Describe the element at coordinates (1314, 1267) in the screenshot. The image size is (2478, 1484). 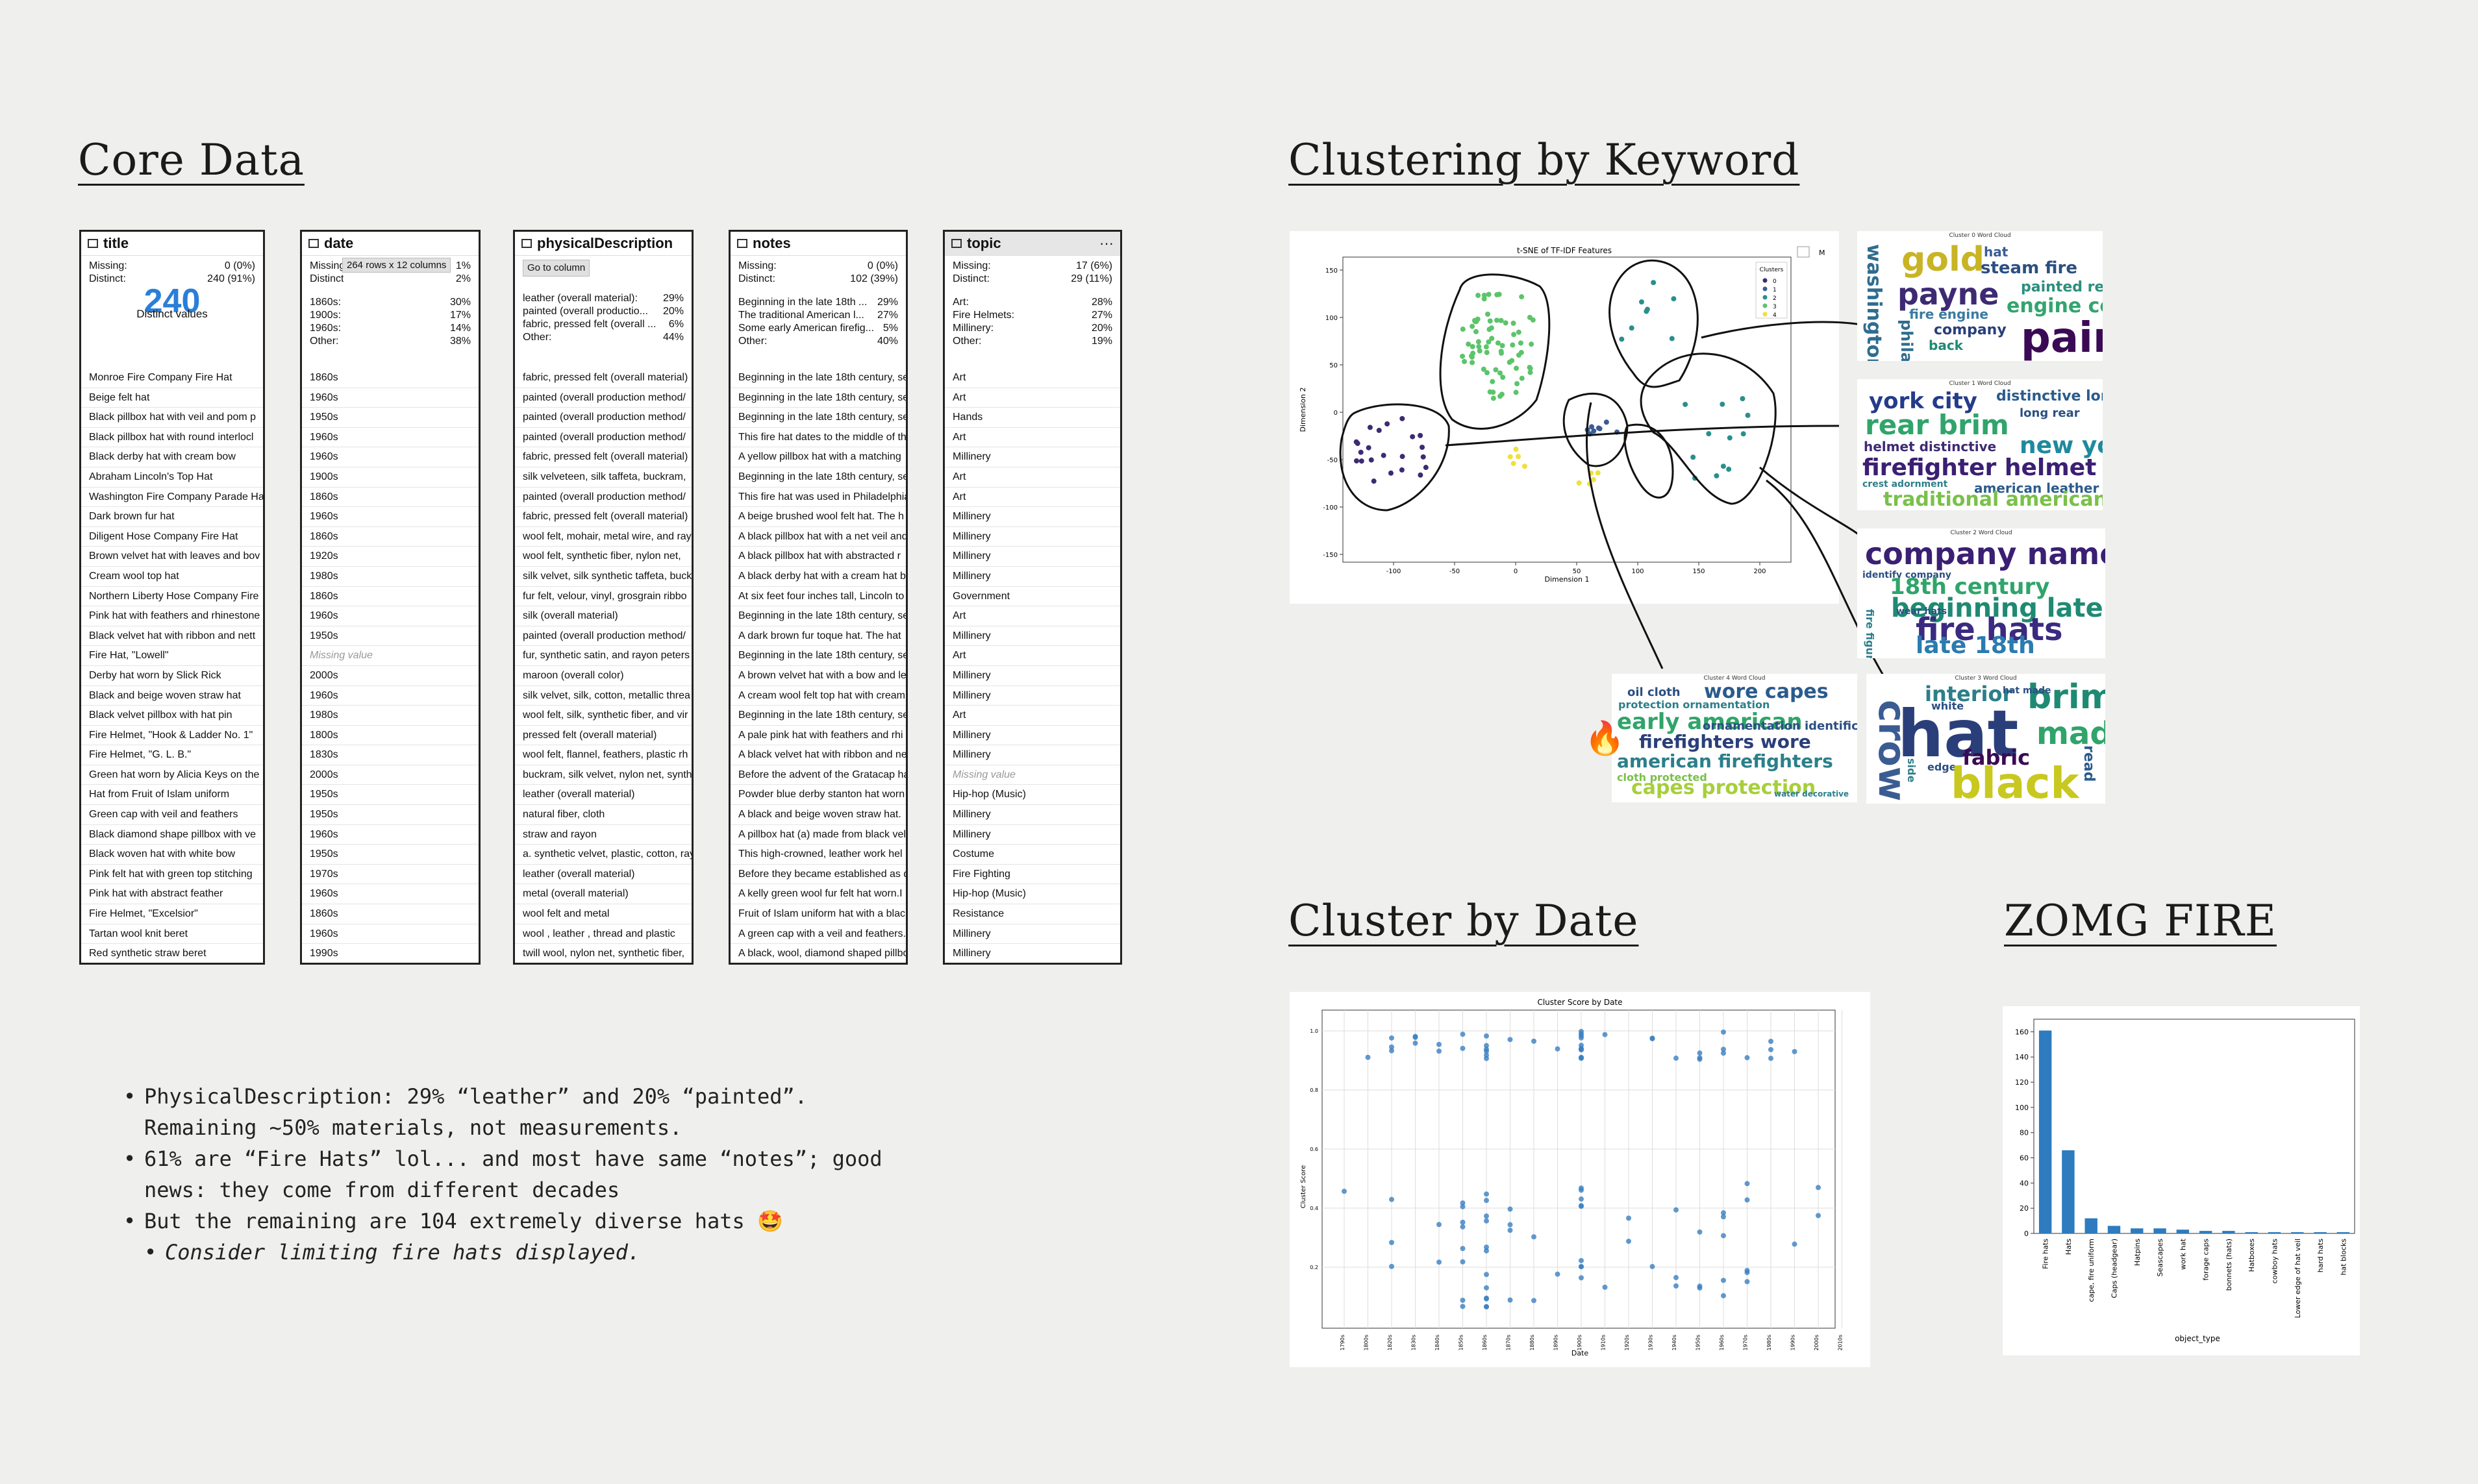
I see `cd-ytick-label: 0.2` at that location.